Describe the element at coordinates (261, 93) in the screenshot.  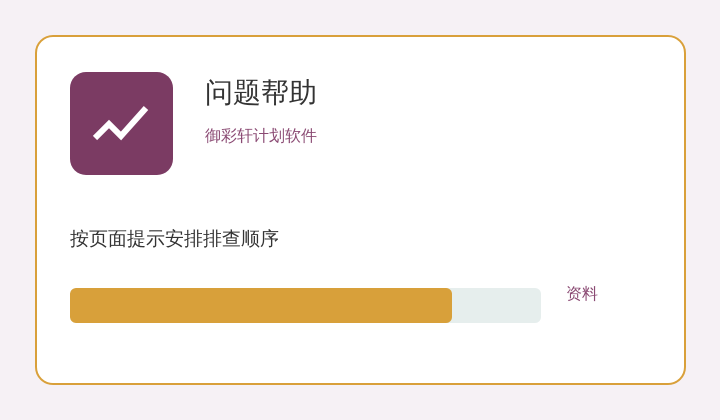
I see `app-title: 问题帮助` at that location.